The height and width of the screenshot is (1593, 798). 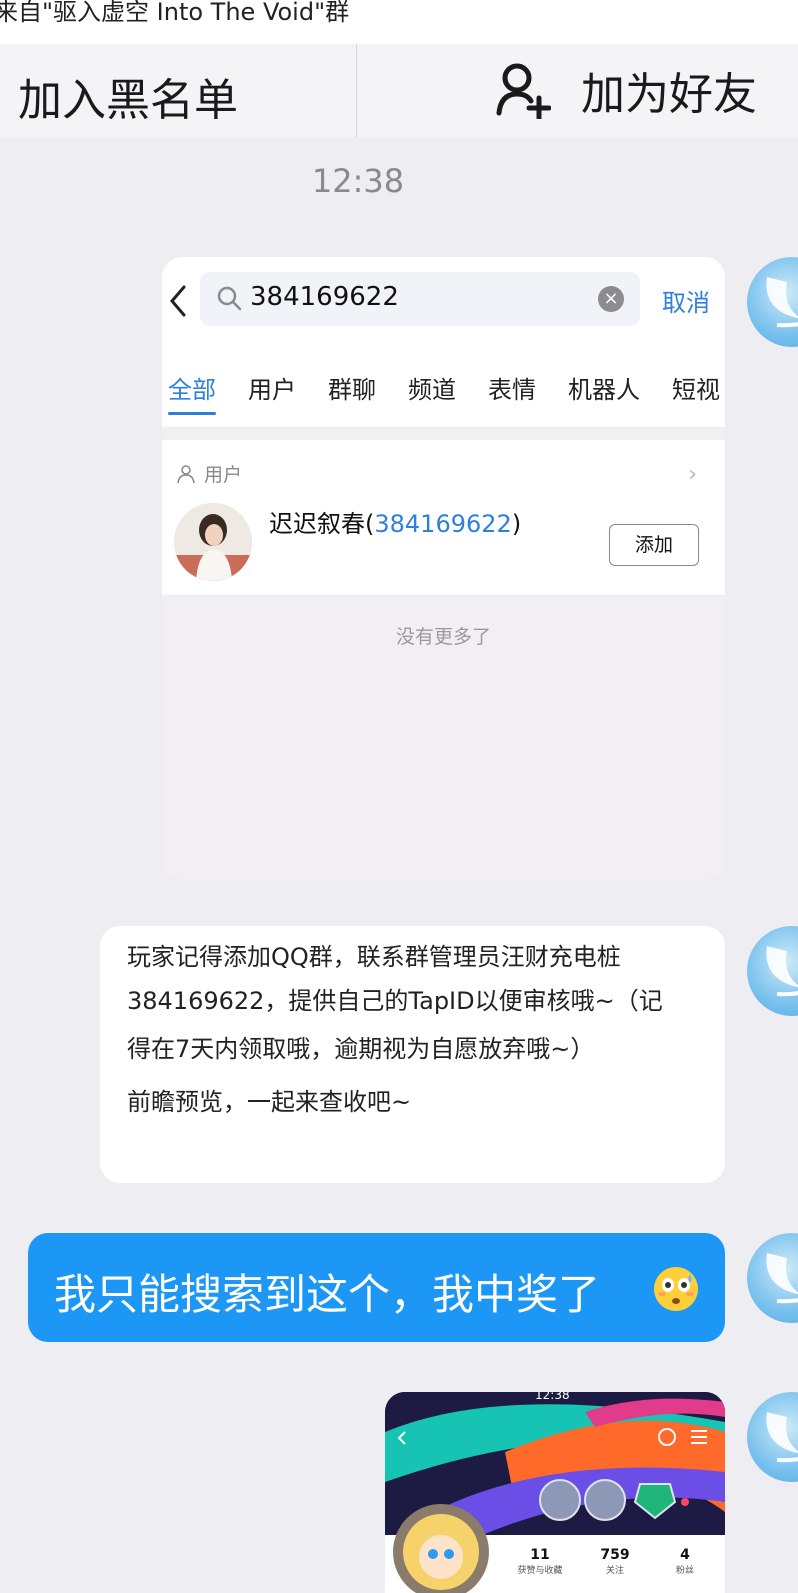 What do you see at coordinates (128, 96) in the screenshot?
I see `add-to-blacklist-button: 加入黑名单` at bounding box center [128, 96].